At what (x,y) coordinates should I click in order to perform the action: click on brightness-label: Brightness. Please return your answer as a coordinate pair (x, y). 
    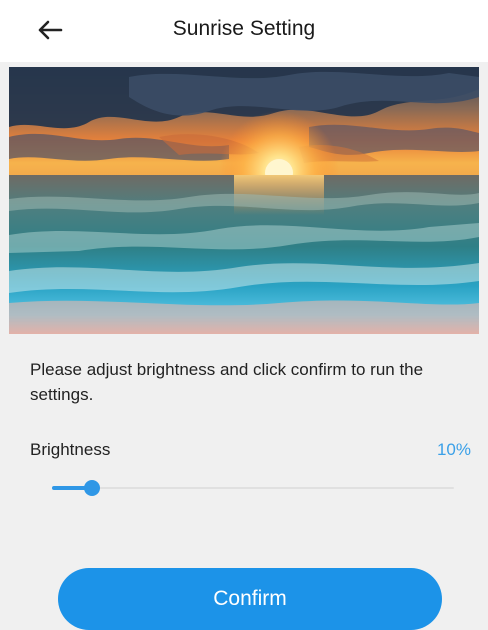
    Looking at the image, I should click on (70, 449).